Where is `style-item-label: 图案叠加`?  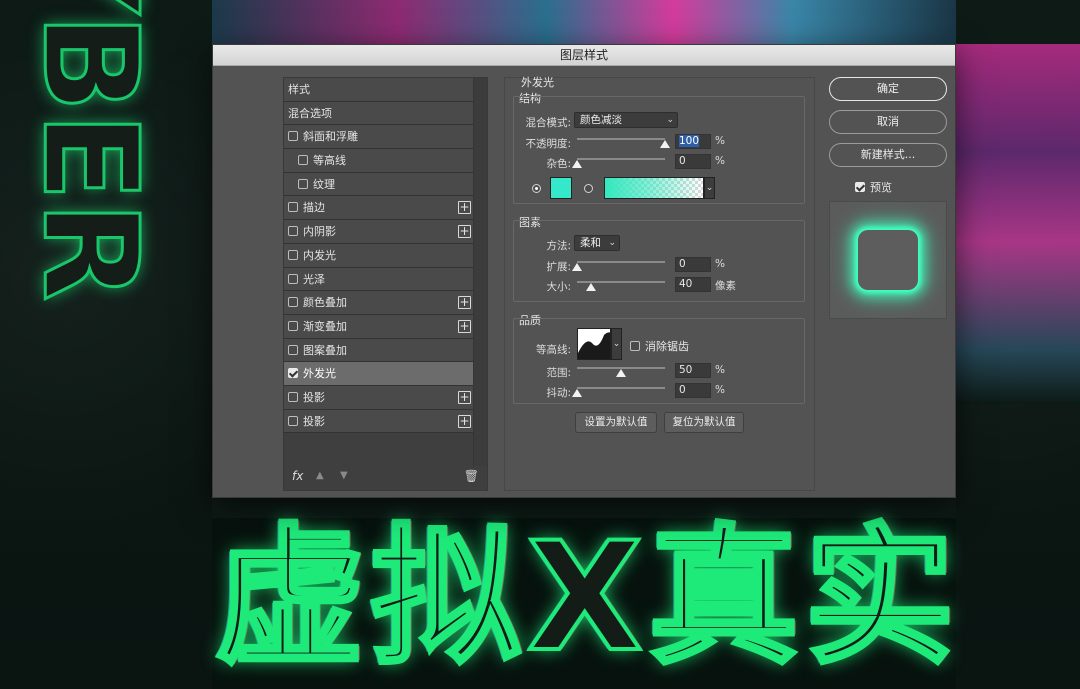
style-item-label: 图案叠加 is located at coordinates (325, 350).